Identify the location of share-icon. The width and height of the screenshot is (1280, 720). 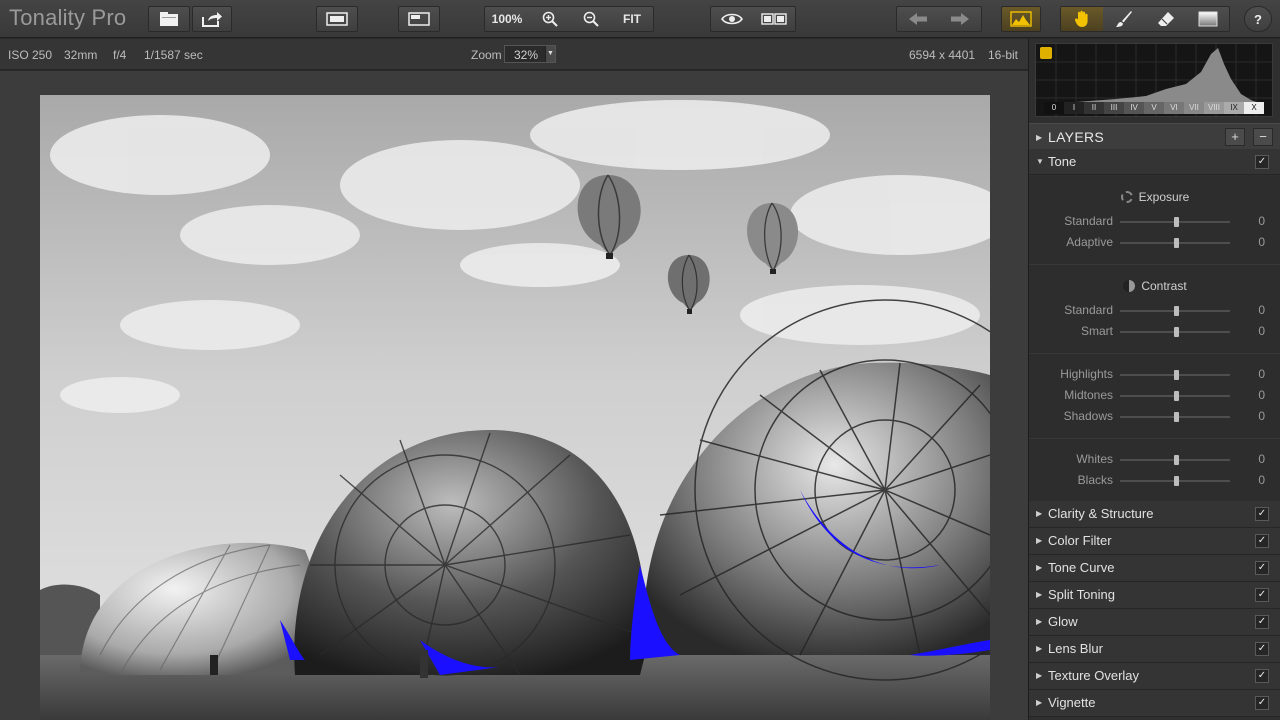
(212, 19).